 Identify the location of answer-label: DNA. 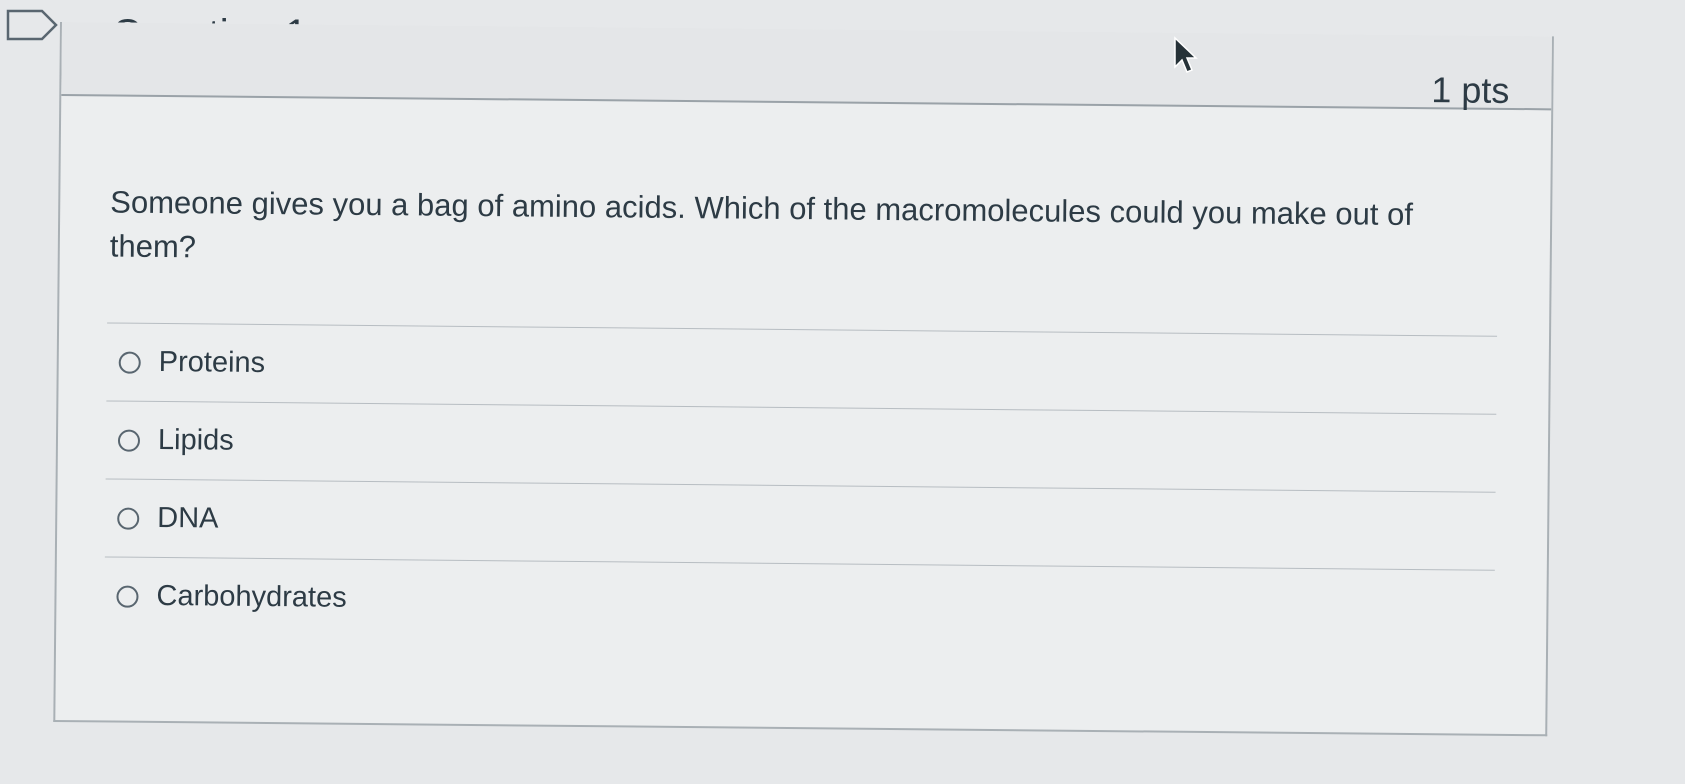
(188, 518).